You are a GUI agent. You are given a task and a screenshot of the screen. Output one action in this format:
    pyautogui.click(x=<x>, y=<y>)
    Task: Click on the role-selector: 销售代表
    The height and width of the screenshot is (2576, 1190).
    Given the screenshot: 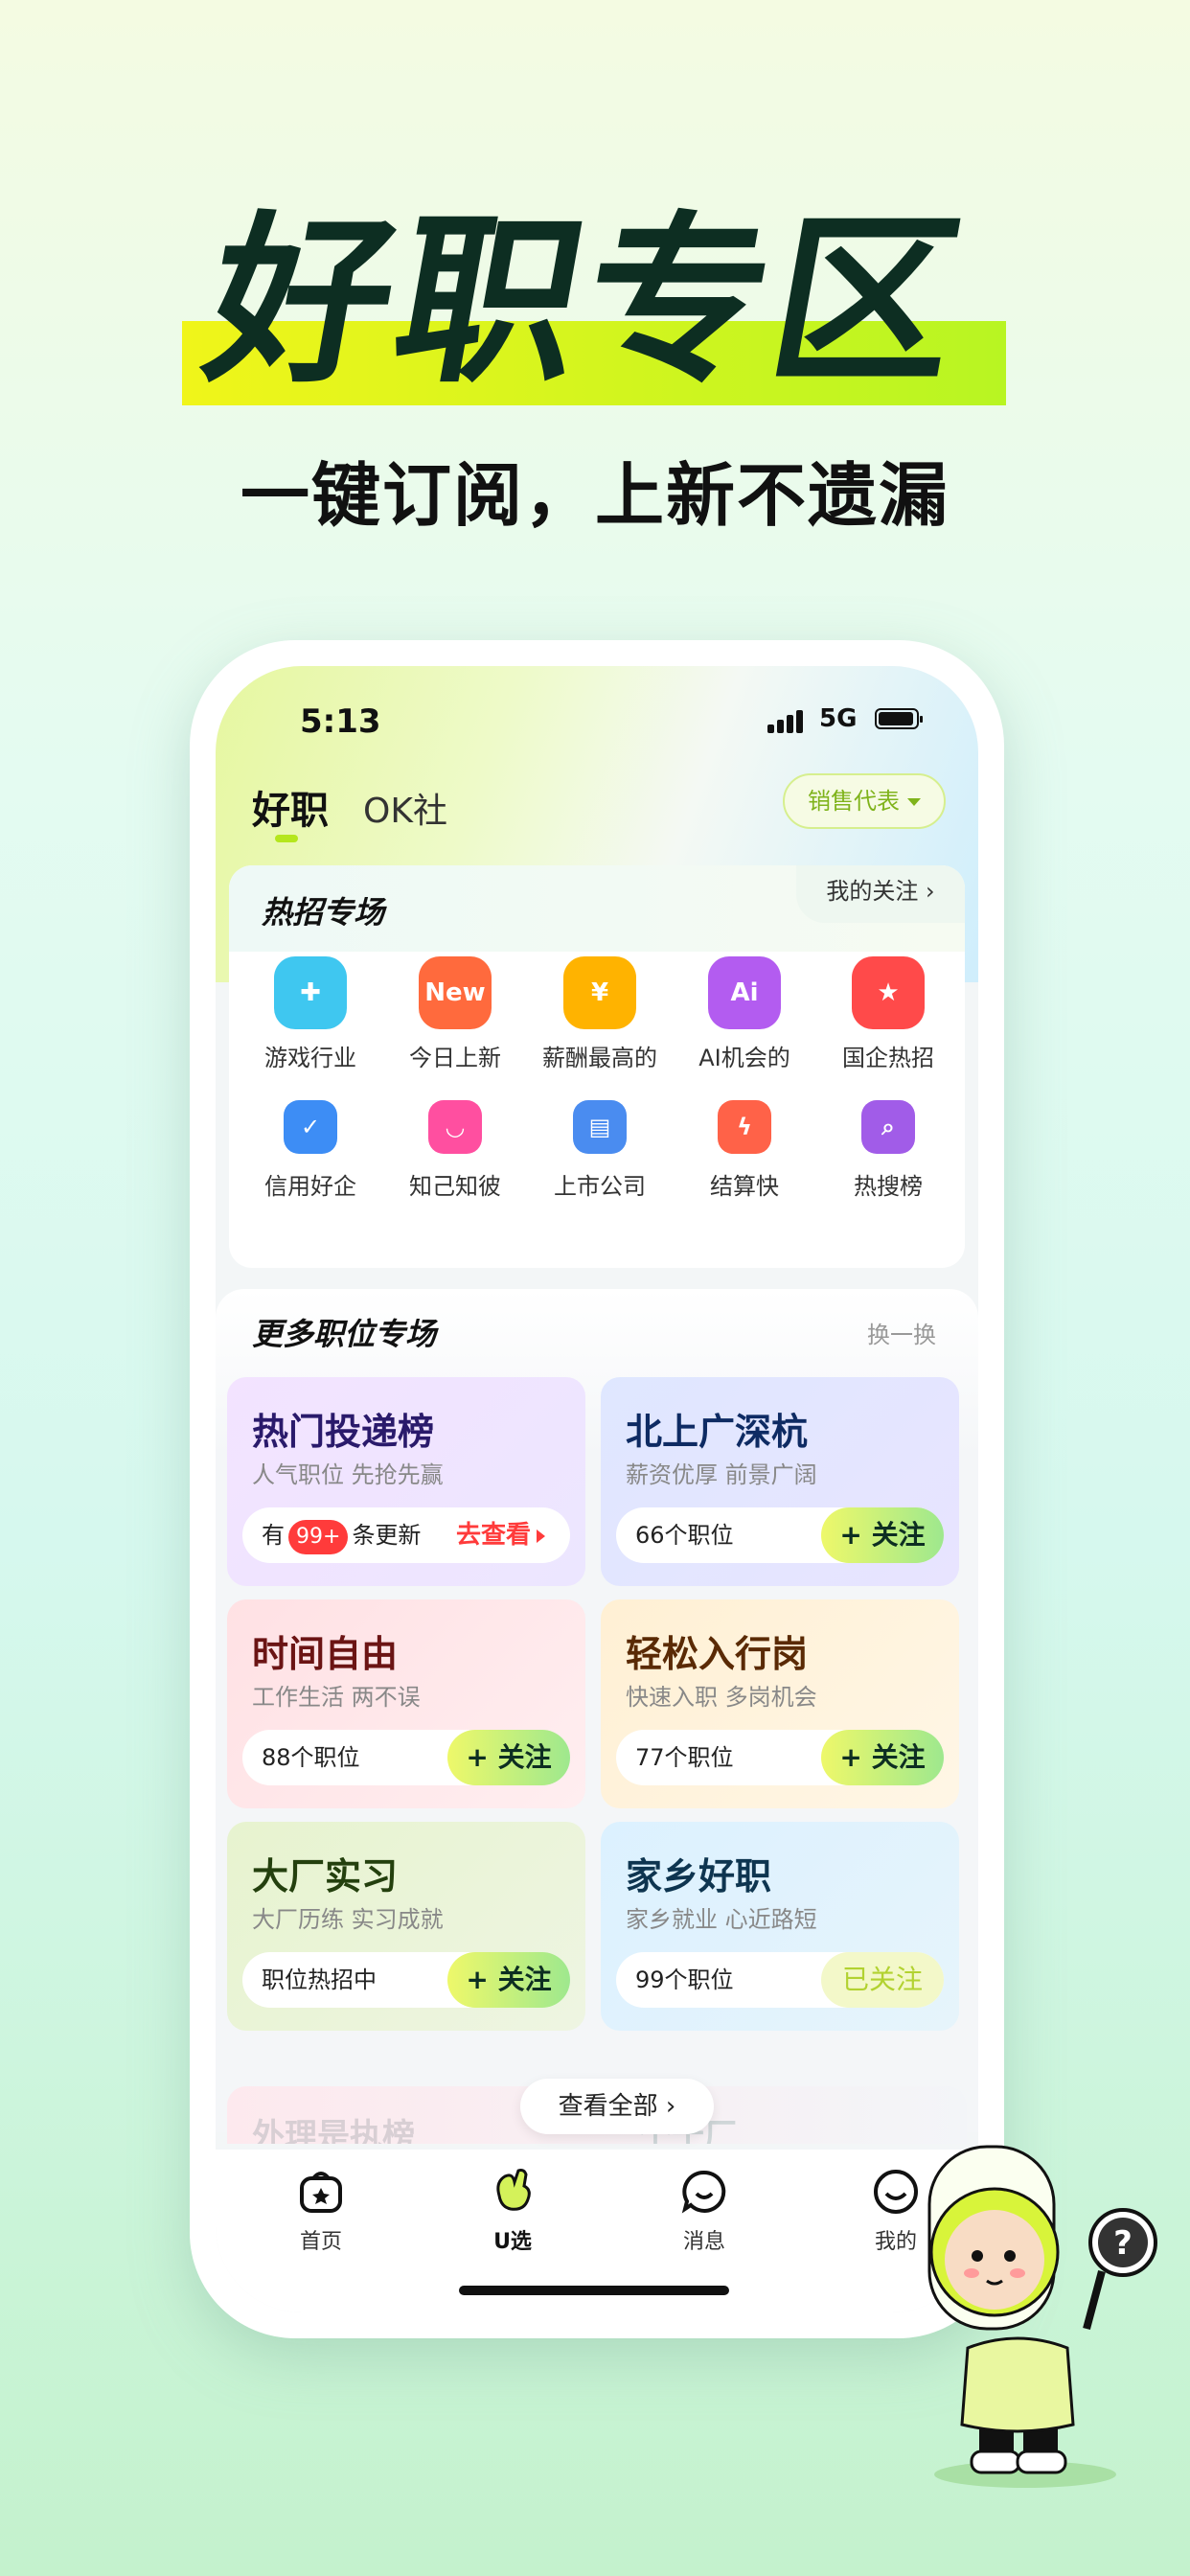 What is the action you would take?
    pyautogui.click(x=865, y=801)
    